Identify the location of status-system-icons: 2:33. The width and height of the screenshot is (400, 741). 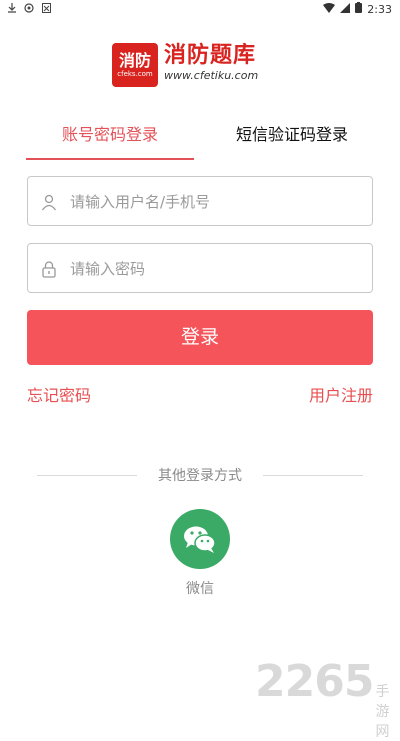
(357, 9).